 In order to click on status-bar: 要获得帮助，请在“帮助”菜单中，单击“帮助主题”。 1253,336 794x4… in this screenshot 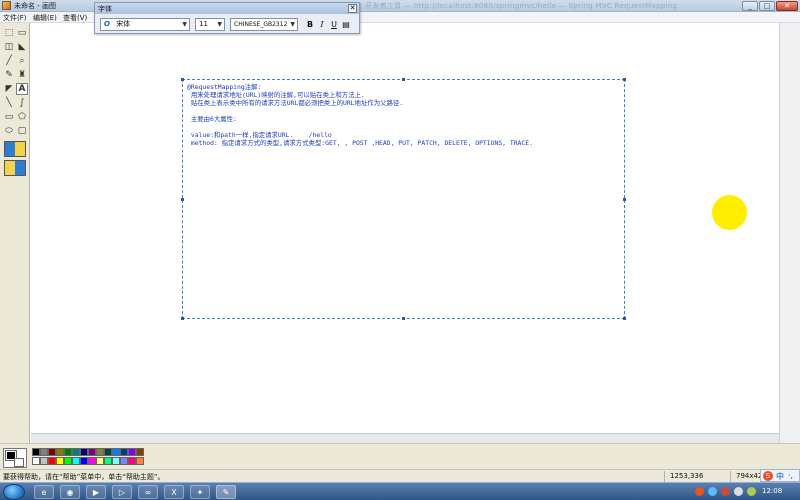, I will do `click(400, 475)`.